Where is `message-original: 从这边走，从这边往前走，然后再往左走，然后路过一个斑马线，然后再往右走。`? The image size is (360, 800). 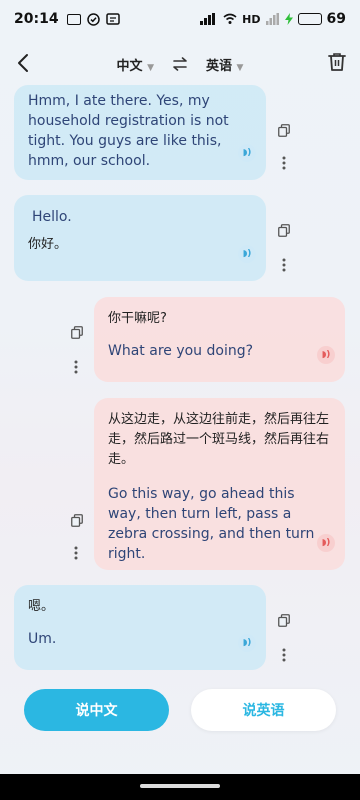
message-original: 从这边走，从这边往前走，然后再往左走，然后路过一个斑马线，然后再往右走。 is located at coordinates (219, 439).